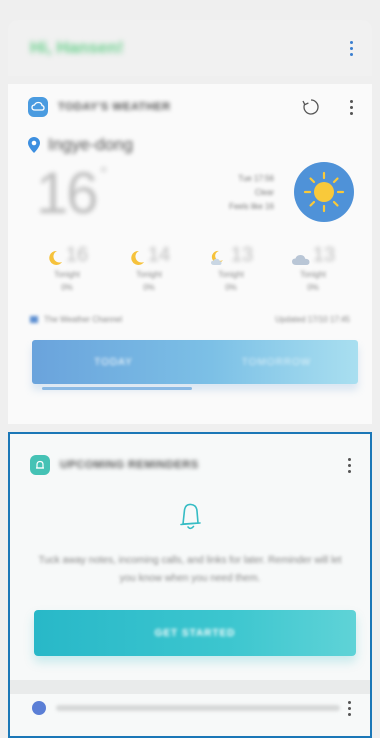 Image resolution: width=380 pixels, height=738 pixels. I want to click on refresh-icon, so click(311, 107).